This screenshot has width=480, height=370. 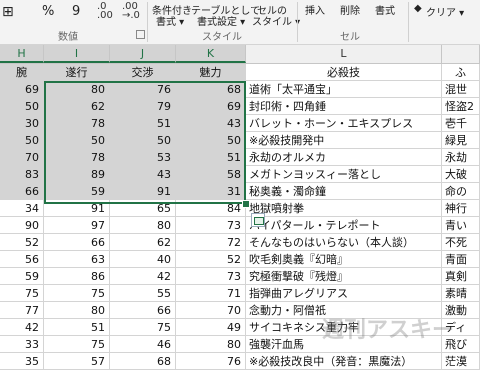 I want to click on cell-l: ※必殺技改良中（発音：黒魔法）, so click(x=344, y=361).